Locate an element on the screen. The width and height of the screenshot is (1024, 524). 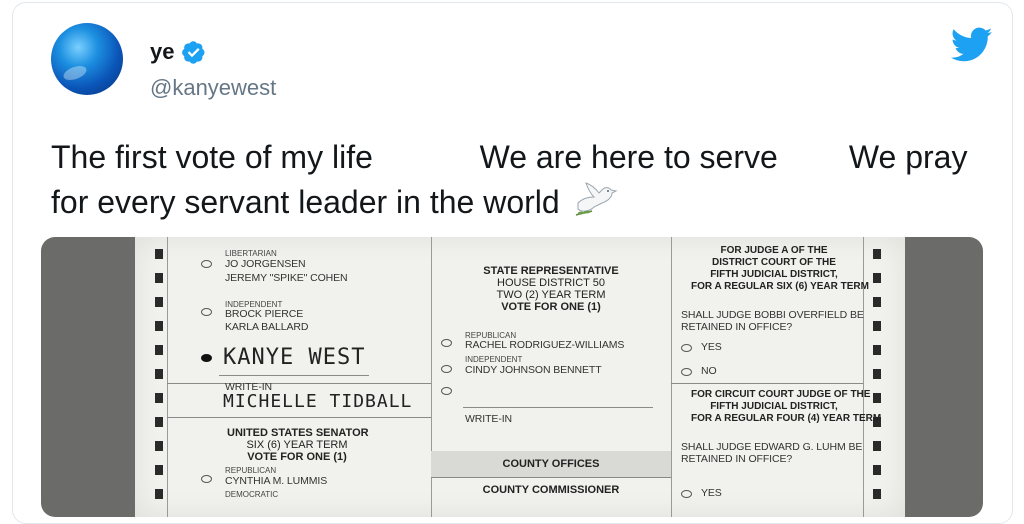
candidate-name: CYNTHIA M. LUMMIS is located at coordinates (276, 481).